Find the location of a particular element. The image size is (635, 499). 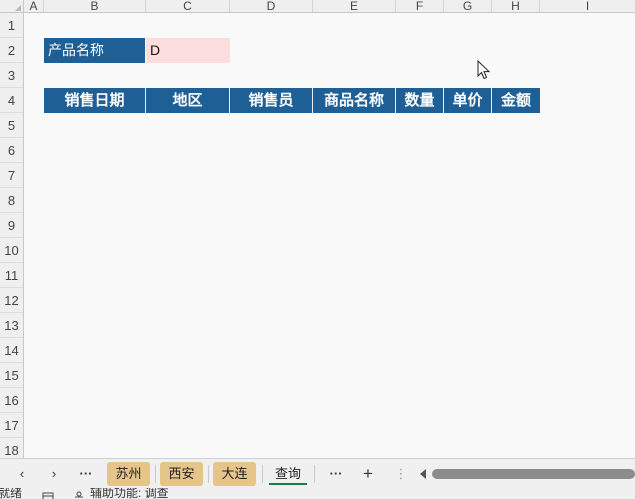

table-header-row: 销售日期 地区 销售员 商品名称 数量 单价 金额 is located at coordinates (292, 100).